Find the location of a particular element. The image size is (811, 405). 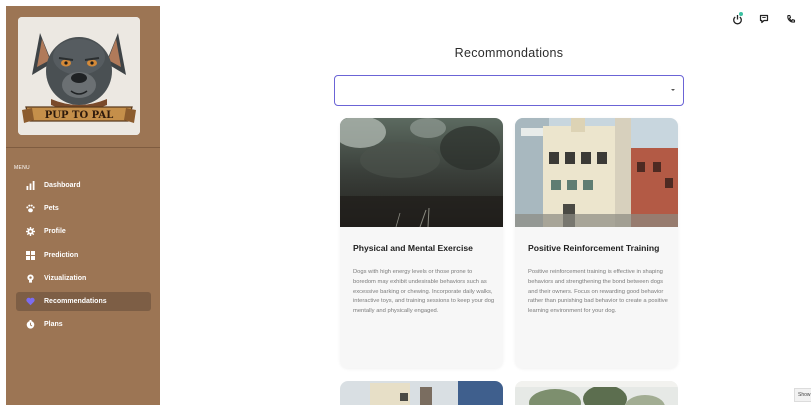

phone-button is located at coordinates (791, 19).